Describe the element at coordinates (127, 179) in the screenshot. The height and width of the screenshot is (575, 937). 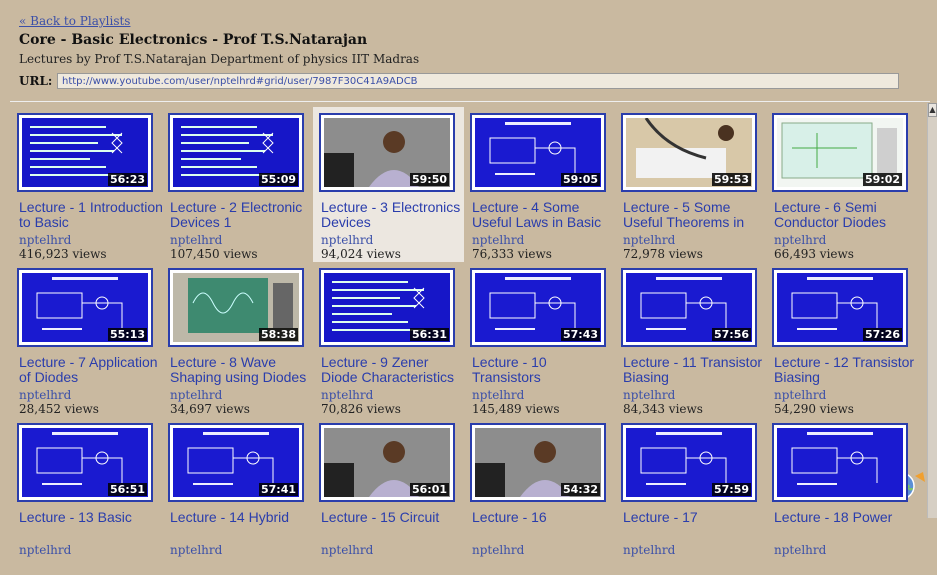
I see `video-duration: 56:23` at that location.